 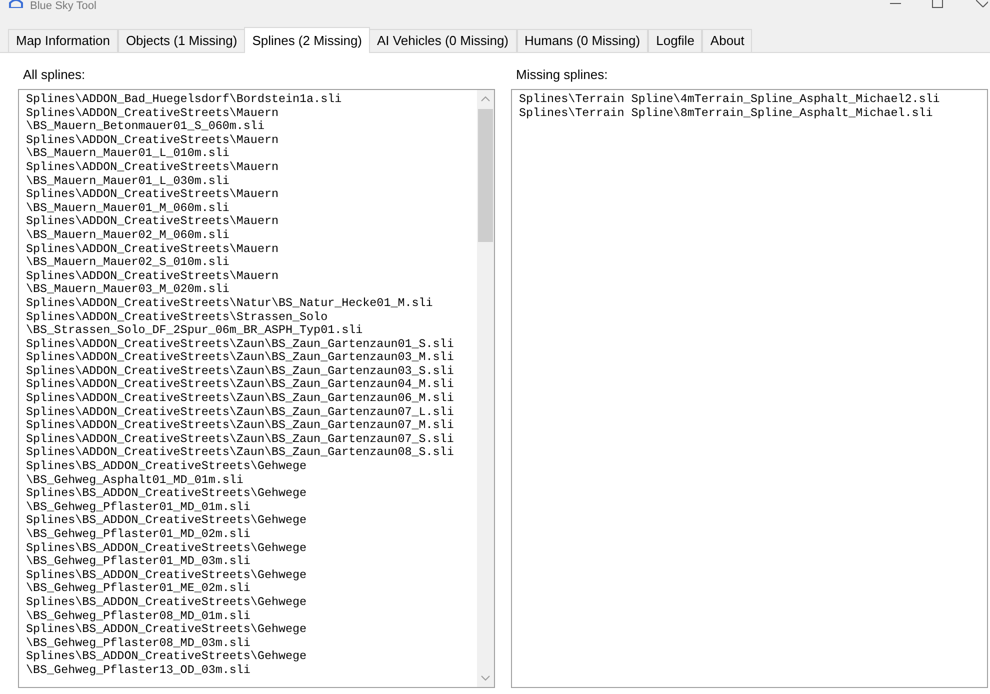 What do you see at coordinates (240, 358) in the screenshot?
I see `file-path: Splines\ADDON_CreativeStreets\Zaun\BS_Zaun_Gartenzaun03_M.sli` at bounding box center [240, 358].